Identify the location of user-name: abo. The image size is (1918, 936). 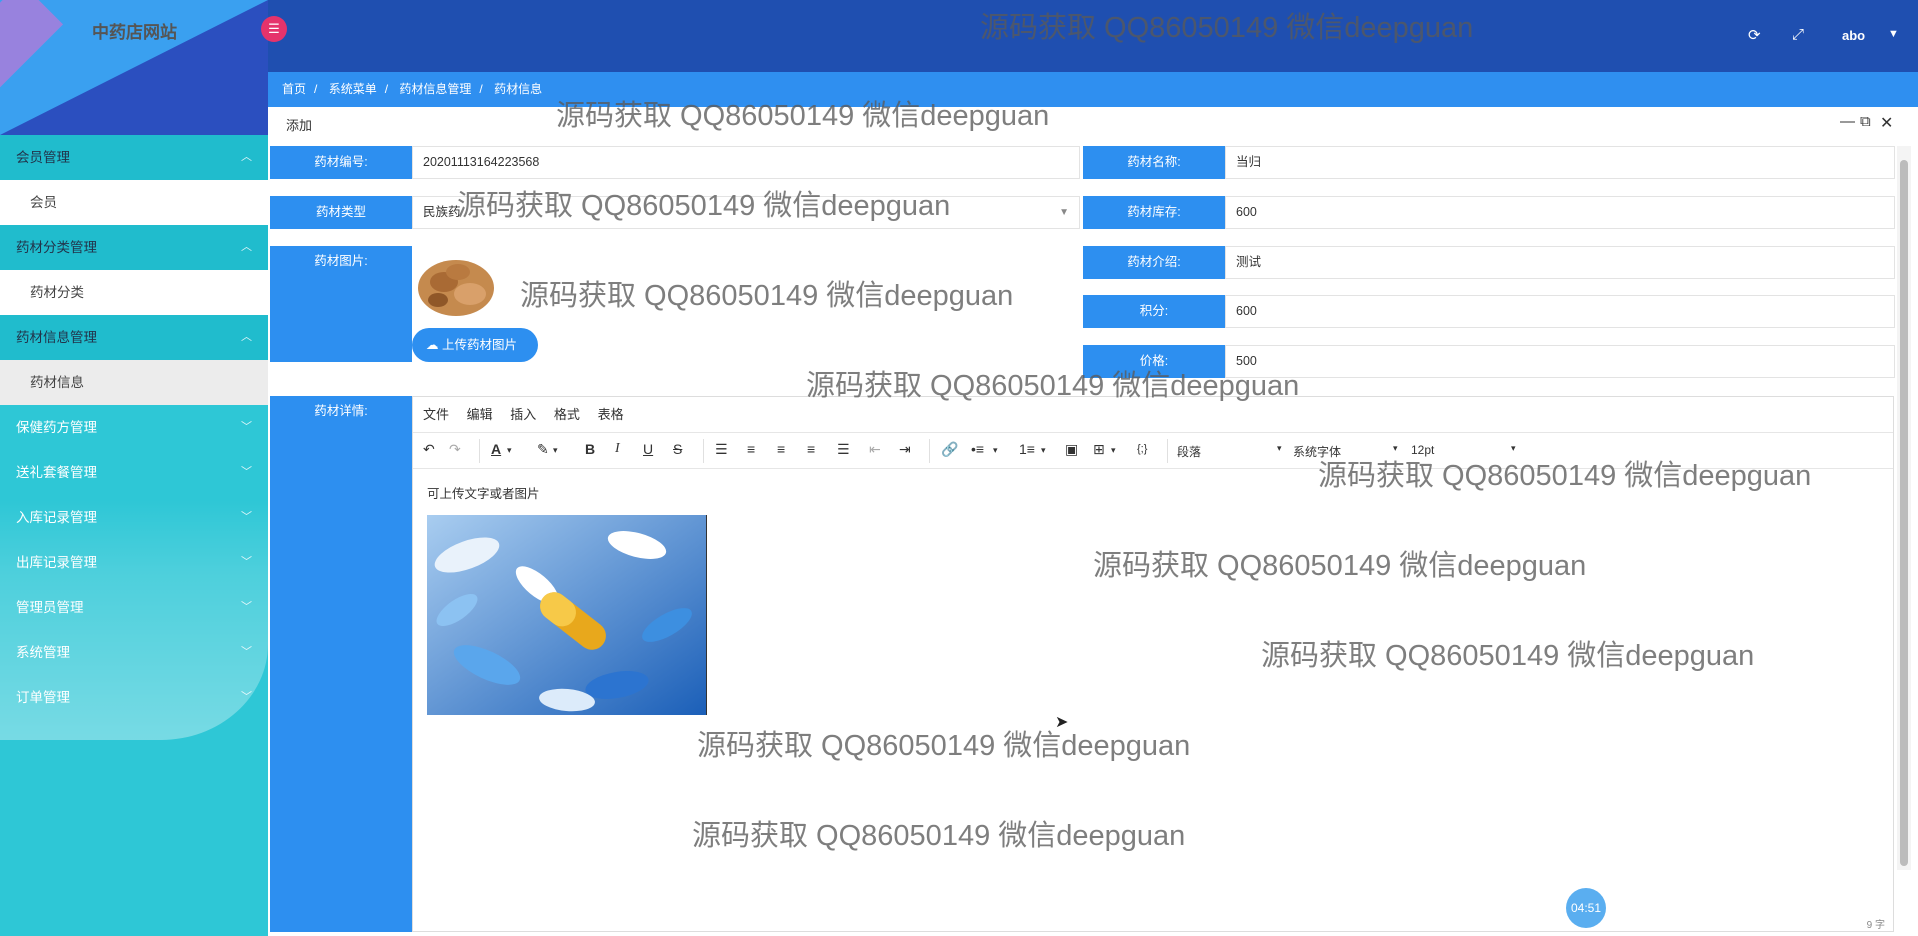
(1853, 35).